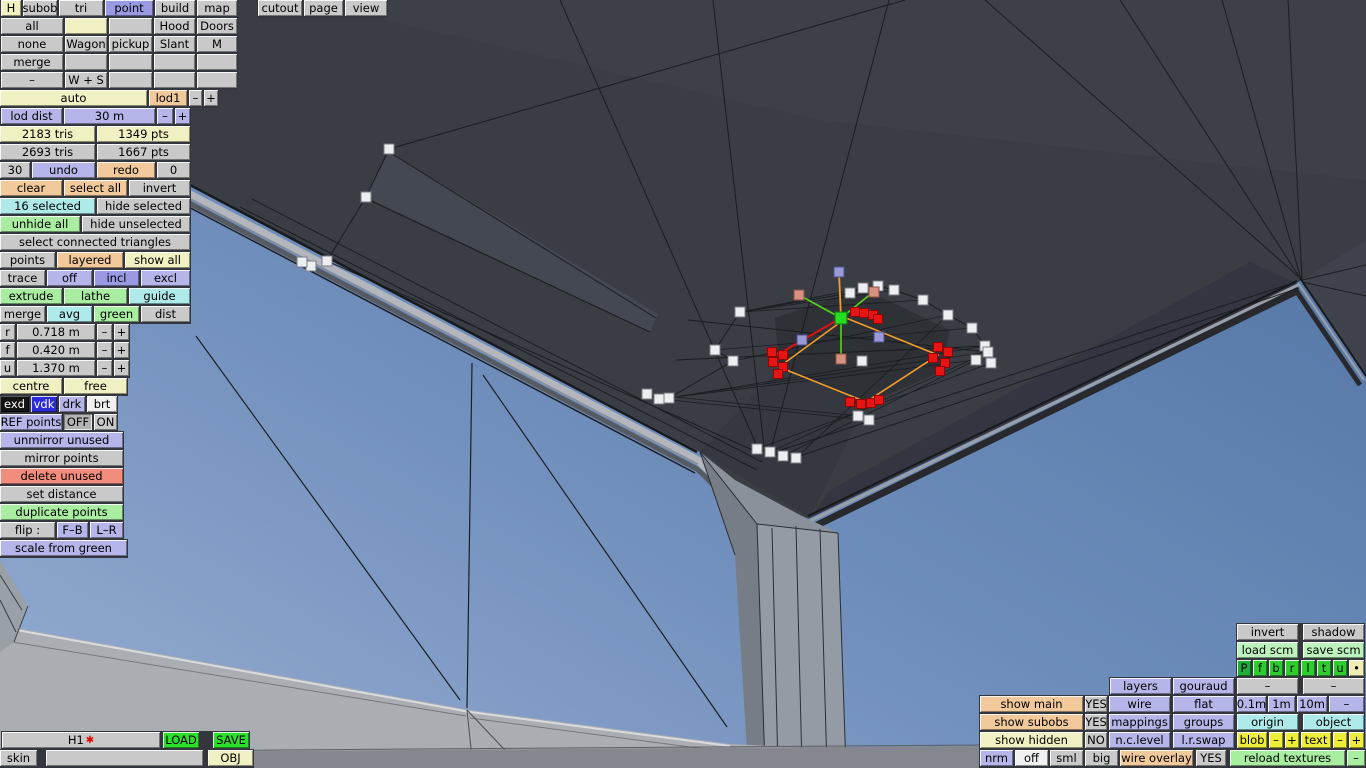  I want to click on button-brt: brt, so click(102, 404).